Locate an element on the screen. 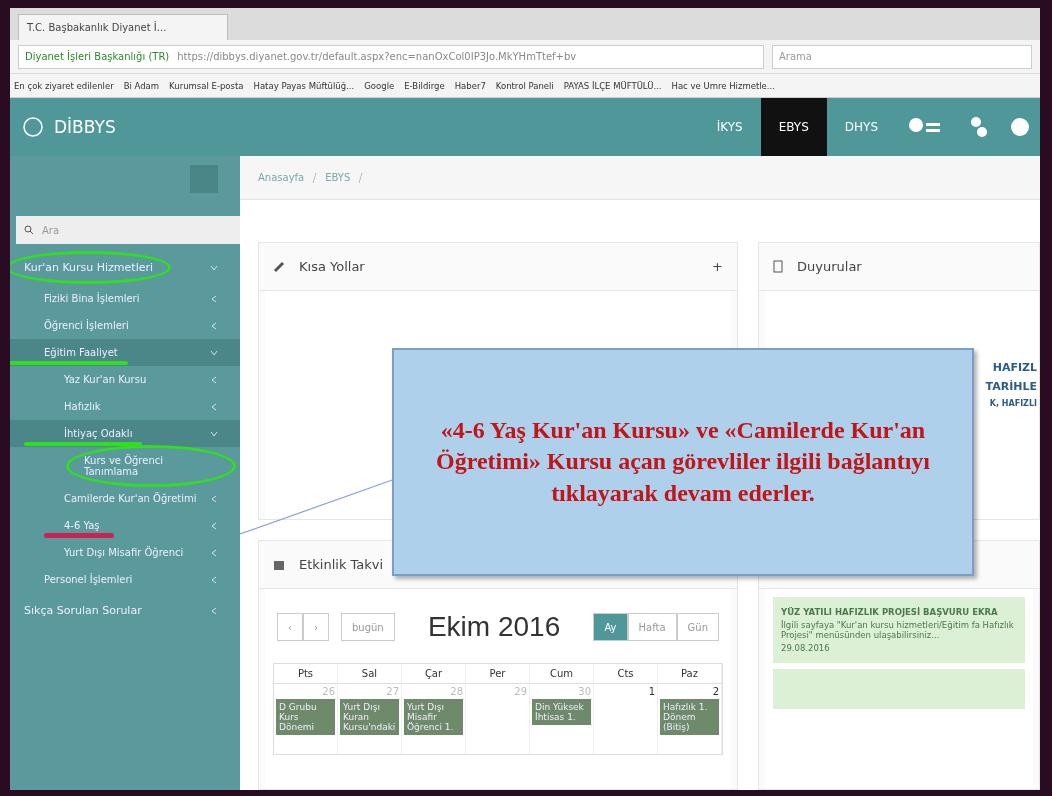 The width and height of the screenshot is (1052, 796). calendar-month: Ekim 2016 is located at coordinates (494, 627).